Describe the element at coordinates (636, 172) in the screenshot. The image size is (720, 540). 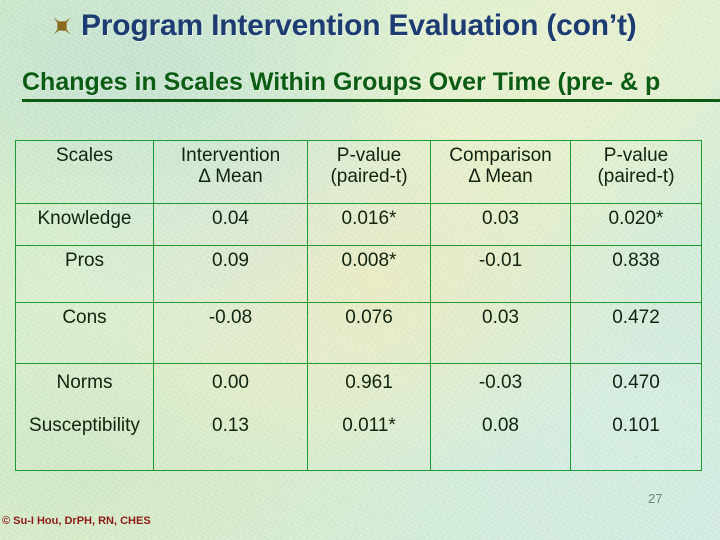
I see `column-header-comparison-pvalue: P-value (paired-t)` at that location.